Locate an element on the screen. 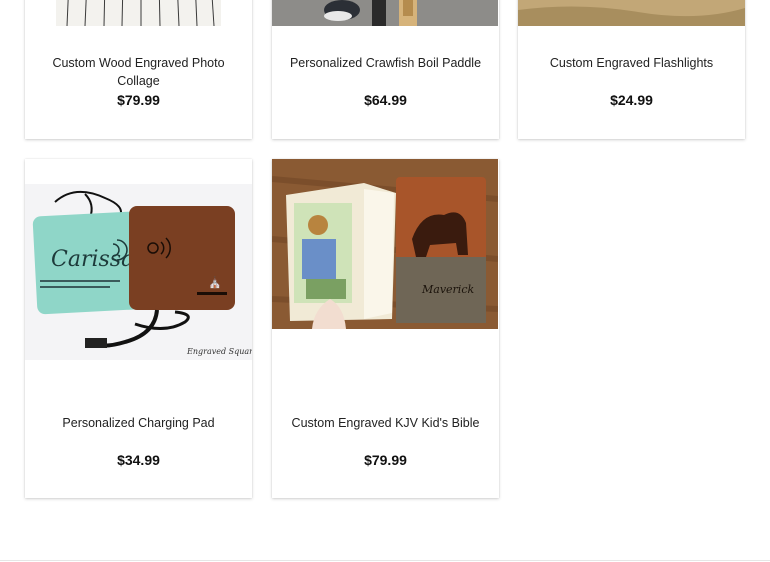 The height and width of the screenshot is (562, 770). charging-pad-image: Carissa ⛪ Engraved Square is located at coordinates (138, 272).